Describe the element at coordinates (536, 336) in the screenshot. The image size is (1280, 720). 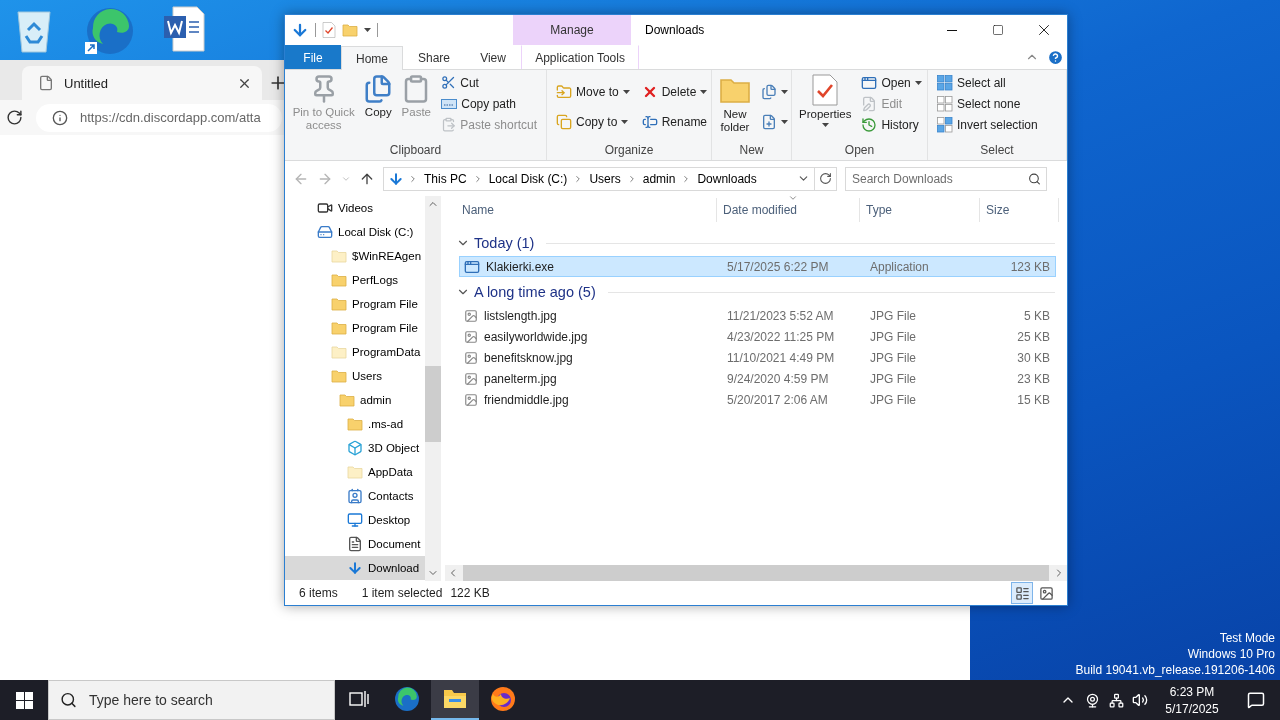
I see `file-name: easilyworldwide.jpg` at that location.